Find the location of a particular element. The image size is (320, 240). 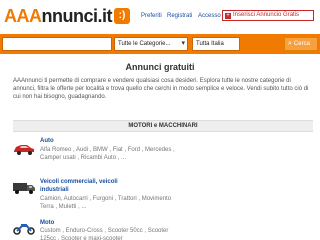

car-icon is located at coordinates (24, 149).